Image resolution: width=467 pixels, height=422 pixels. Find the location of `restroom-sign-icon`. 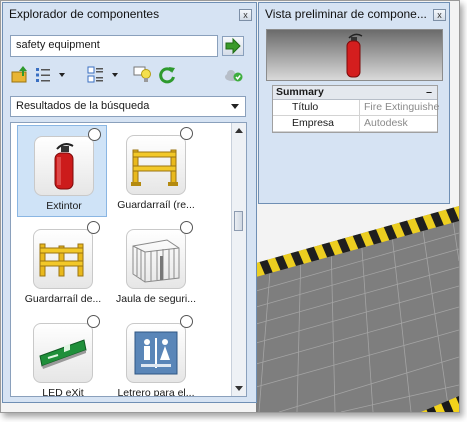

restroom-sign-icon is located at coordinates (156, 353).